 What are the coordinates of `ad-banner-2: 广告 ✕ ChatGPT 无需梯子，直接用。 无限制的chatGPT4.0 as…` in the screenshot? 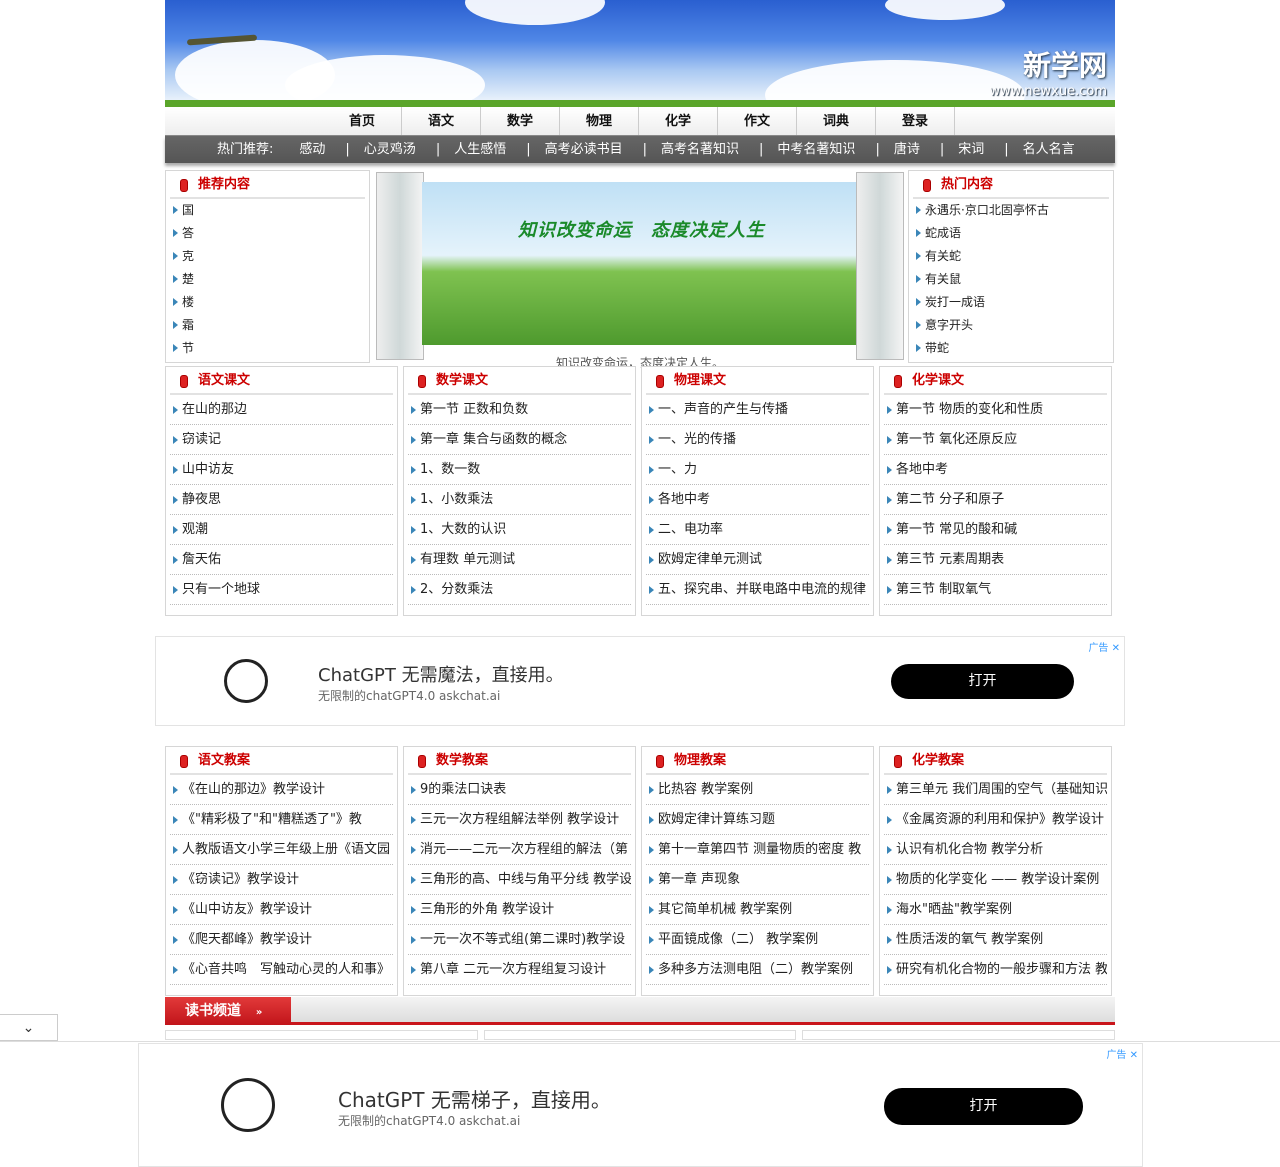 It's located at (640, 1105).